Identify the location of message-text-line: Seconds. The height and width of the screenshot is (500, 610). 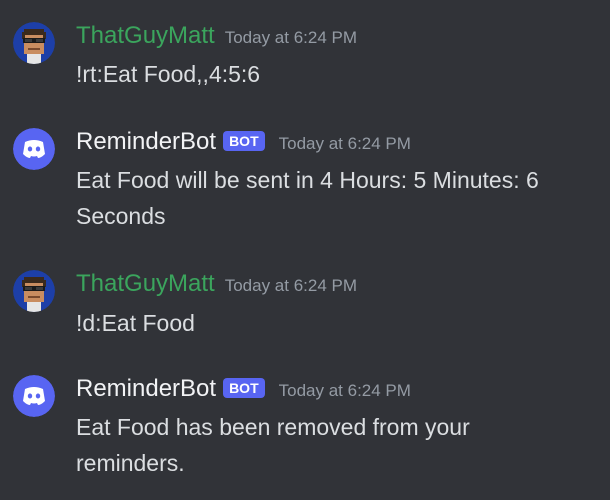
(121, 216).